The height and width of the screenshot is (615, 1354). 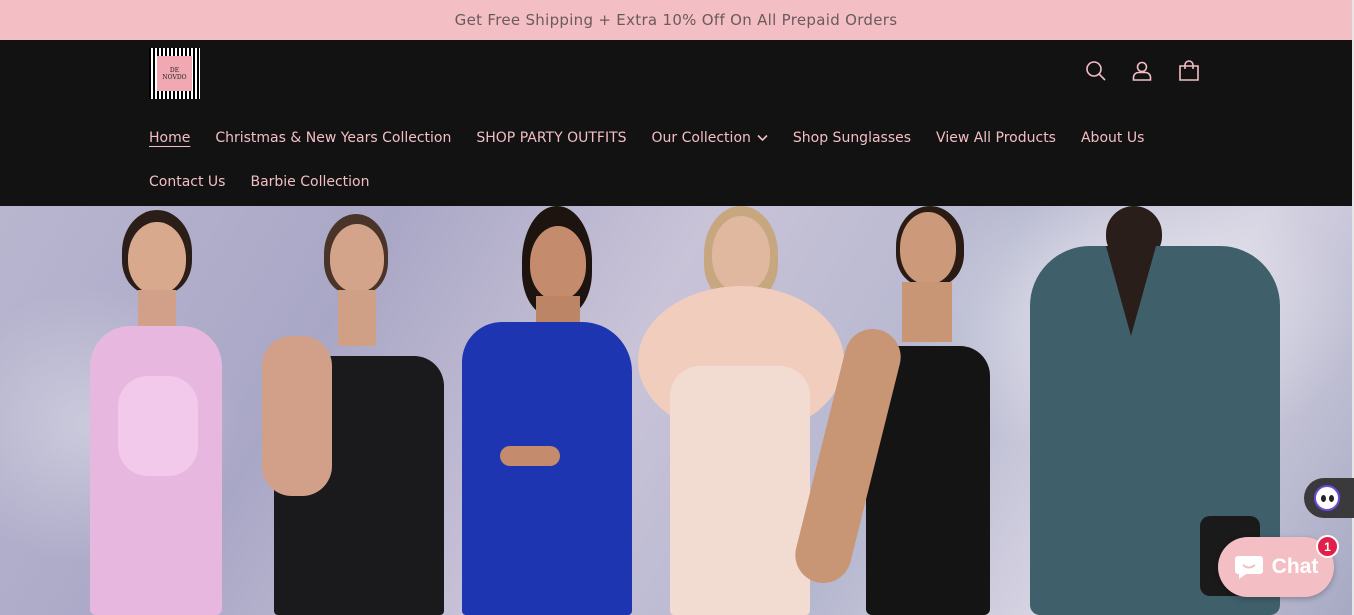 I want to click on nav-our-collection: Our Collection, so click(x=710, y=138).